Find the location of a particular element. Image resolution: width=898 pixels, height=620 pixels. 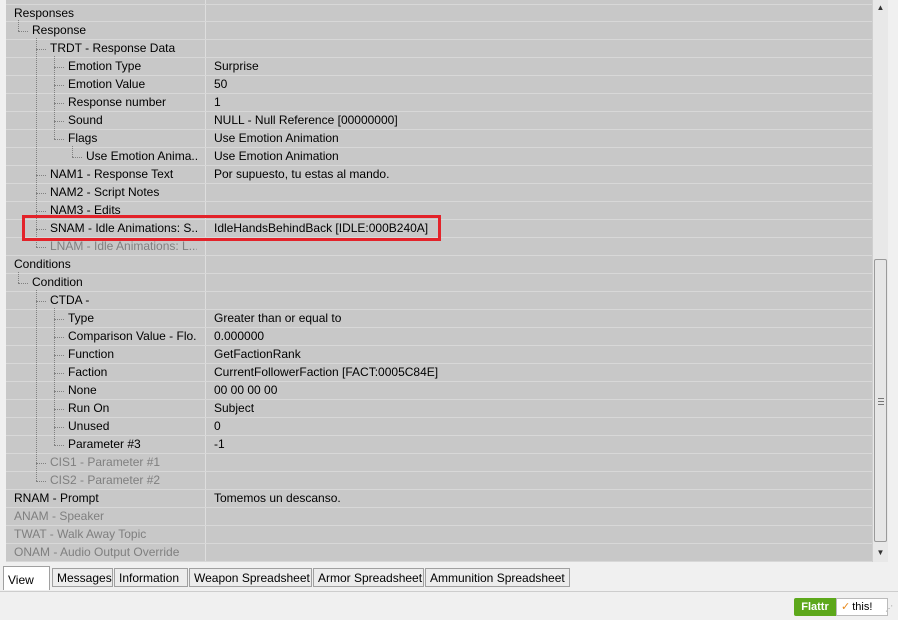

tree-row: CIS1 - Parameter #1 is located at coordinates (439, 463).